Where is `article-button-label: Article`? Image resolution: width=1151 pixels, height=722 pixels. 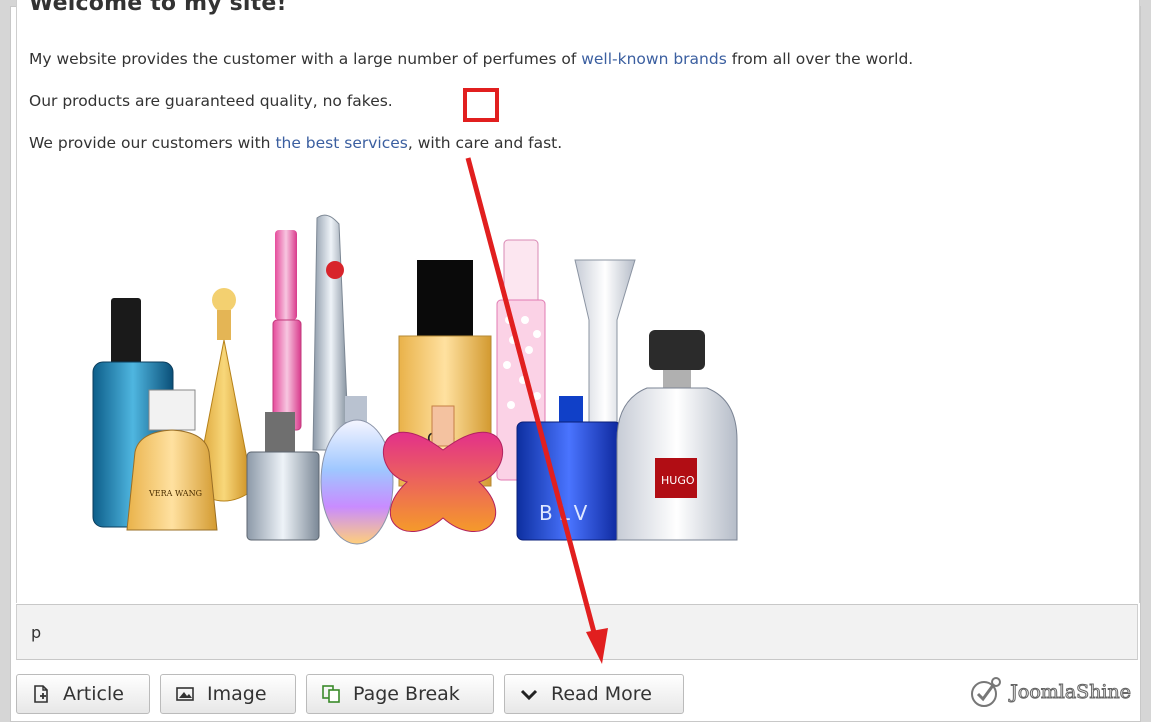 article-button-label: Article is located at coordinates (93, 694).